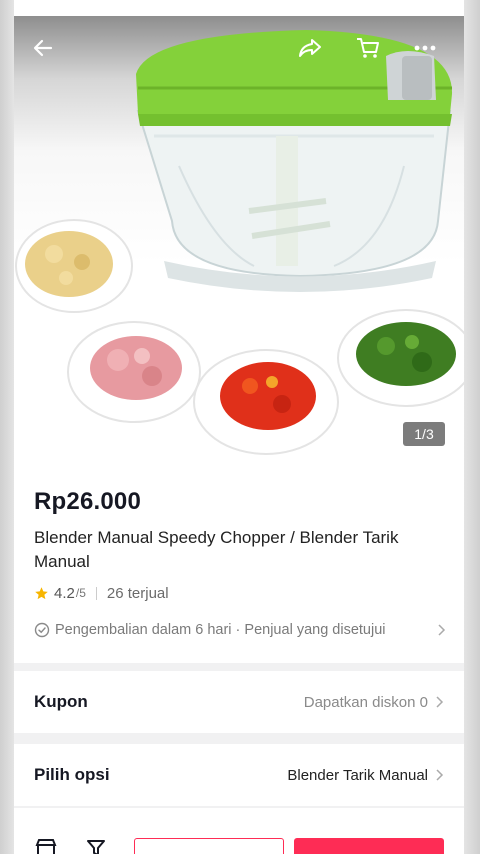 The image size is (480, 854). Describe the element at coordinates (72, 774) in the screenshot. I see `options-label: Pilih opsi` at that location.